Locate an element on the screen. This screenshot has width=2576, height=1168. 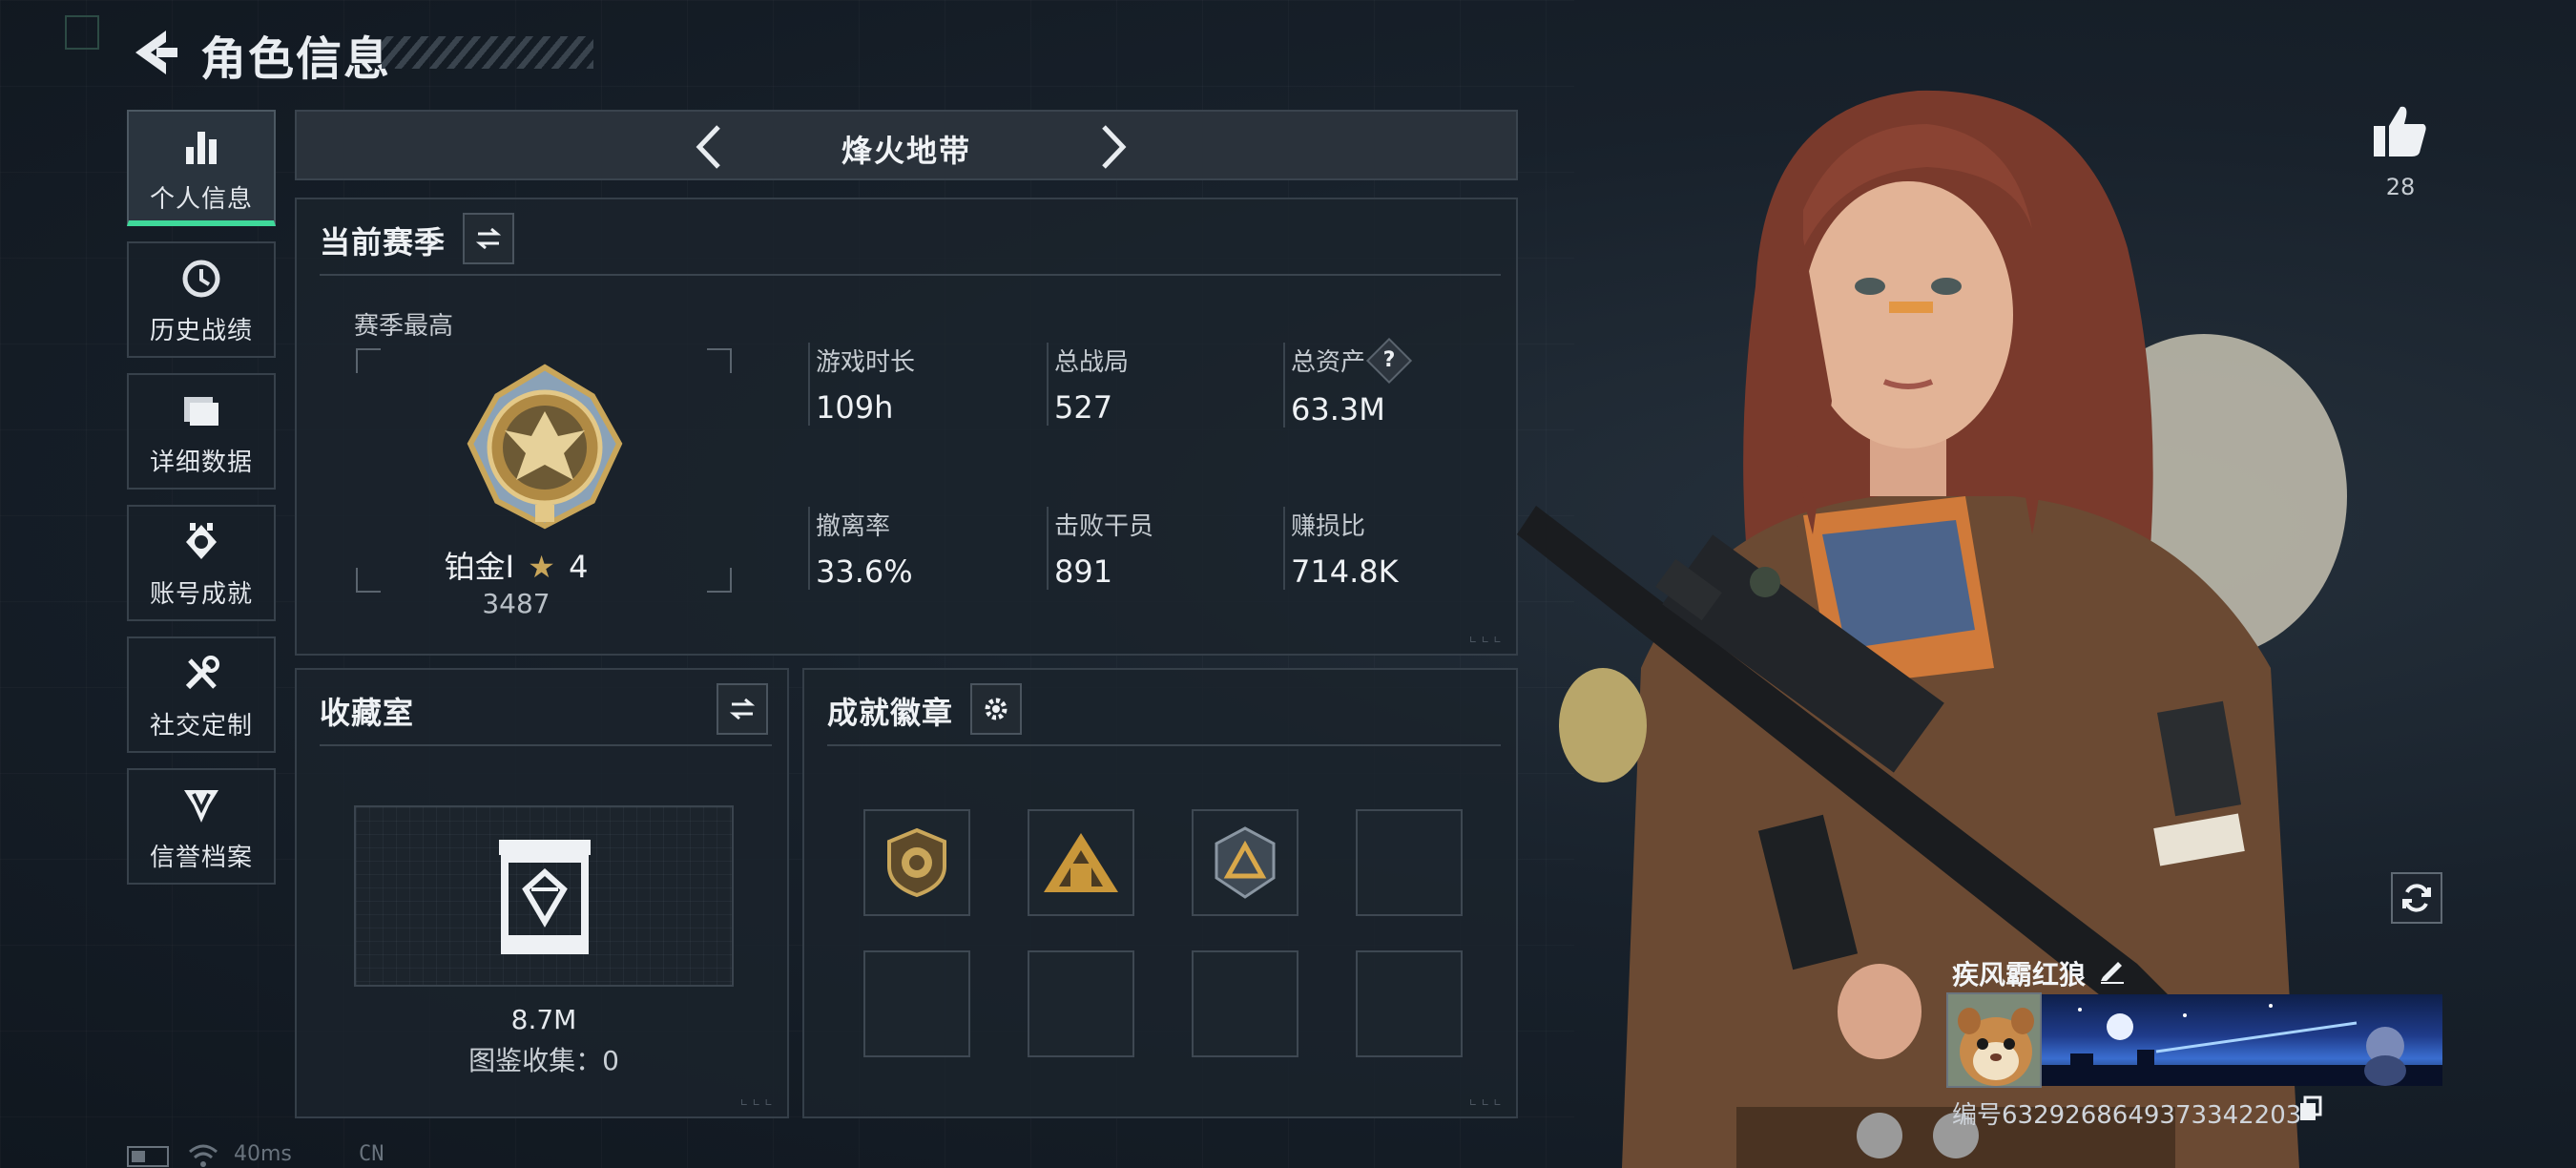
collection-value: 8.7M is located at coordinates (543, 1019).